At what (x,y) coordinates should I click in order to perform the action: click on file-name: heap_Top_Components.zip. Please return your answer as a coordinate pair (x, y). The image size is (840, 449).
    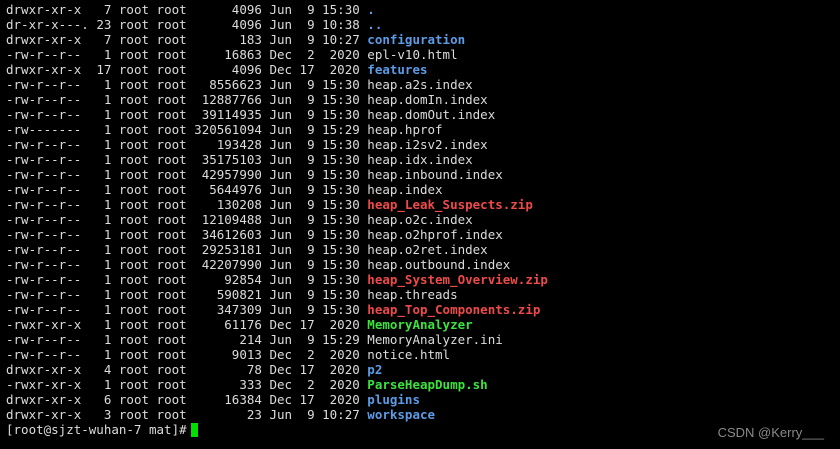
    Looking at the image, I should click on (453, 309).